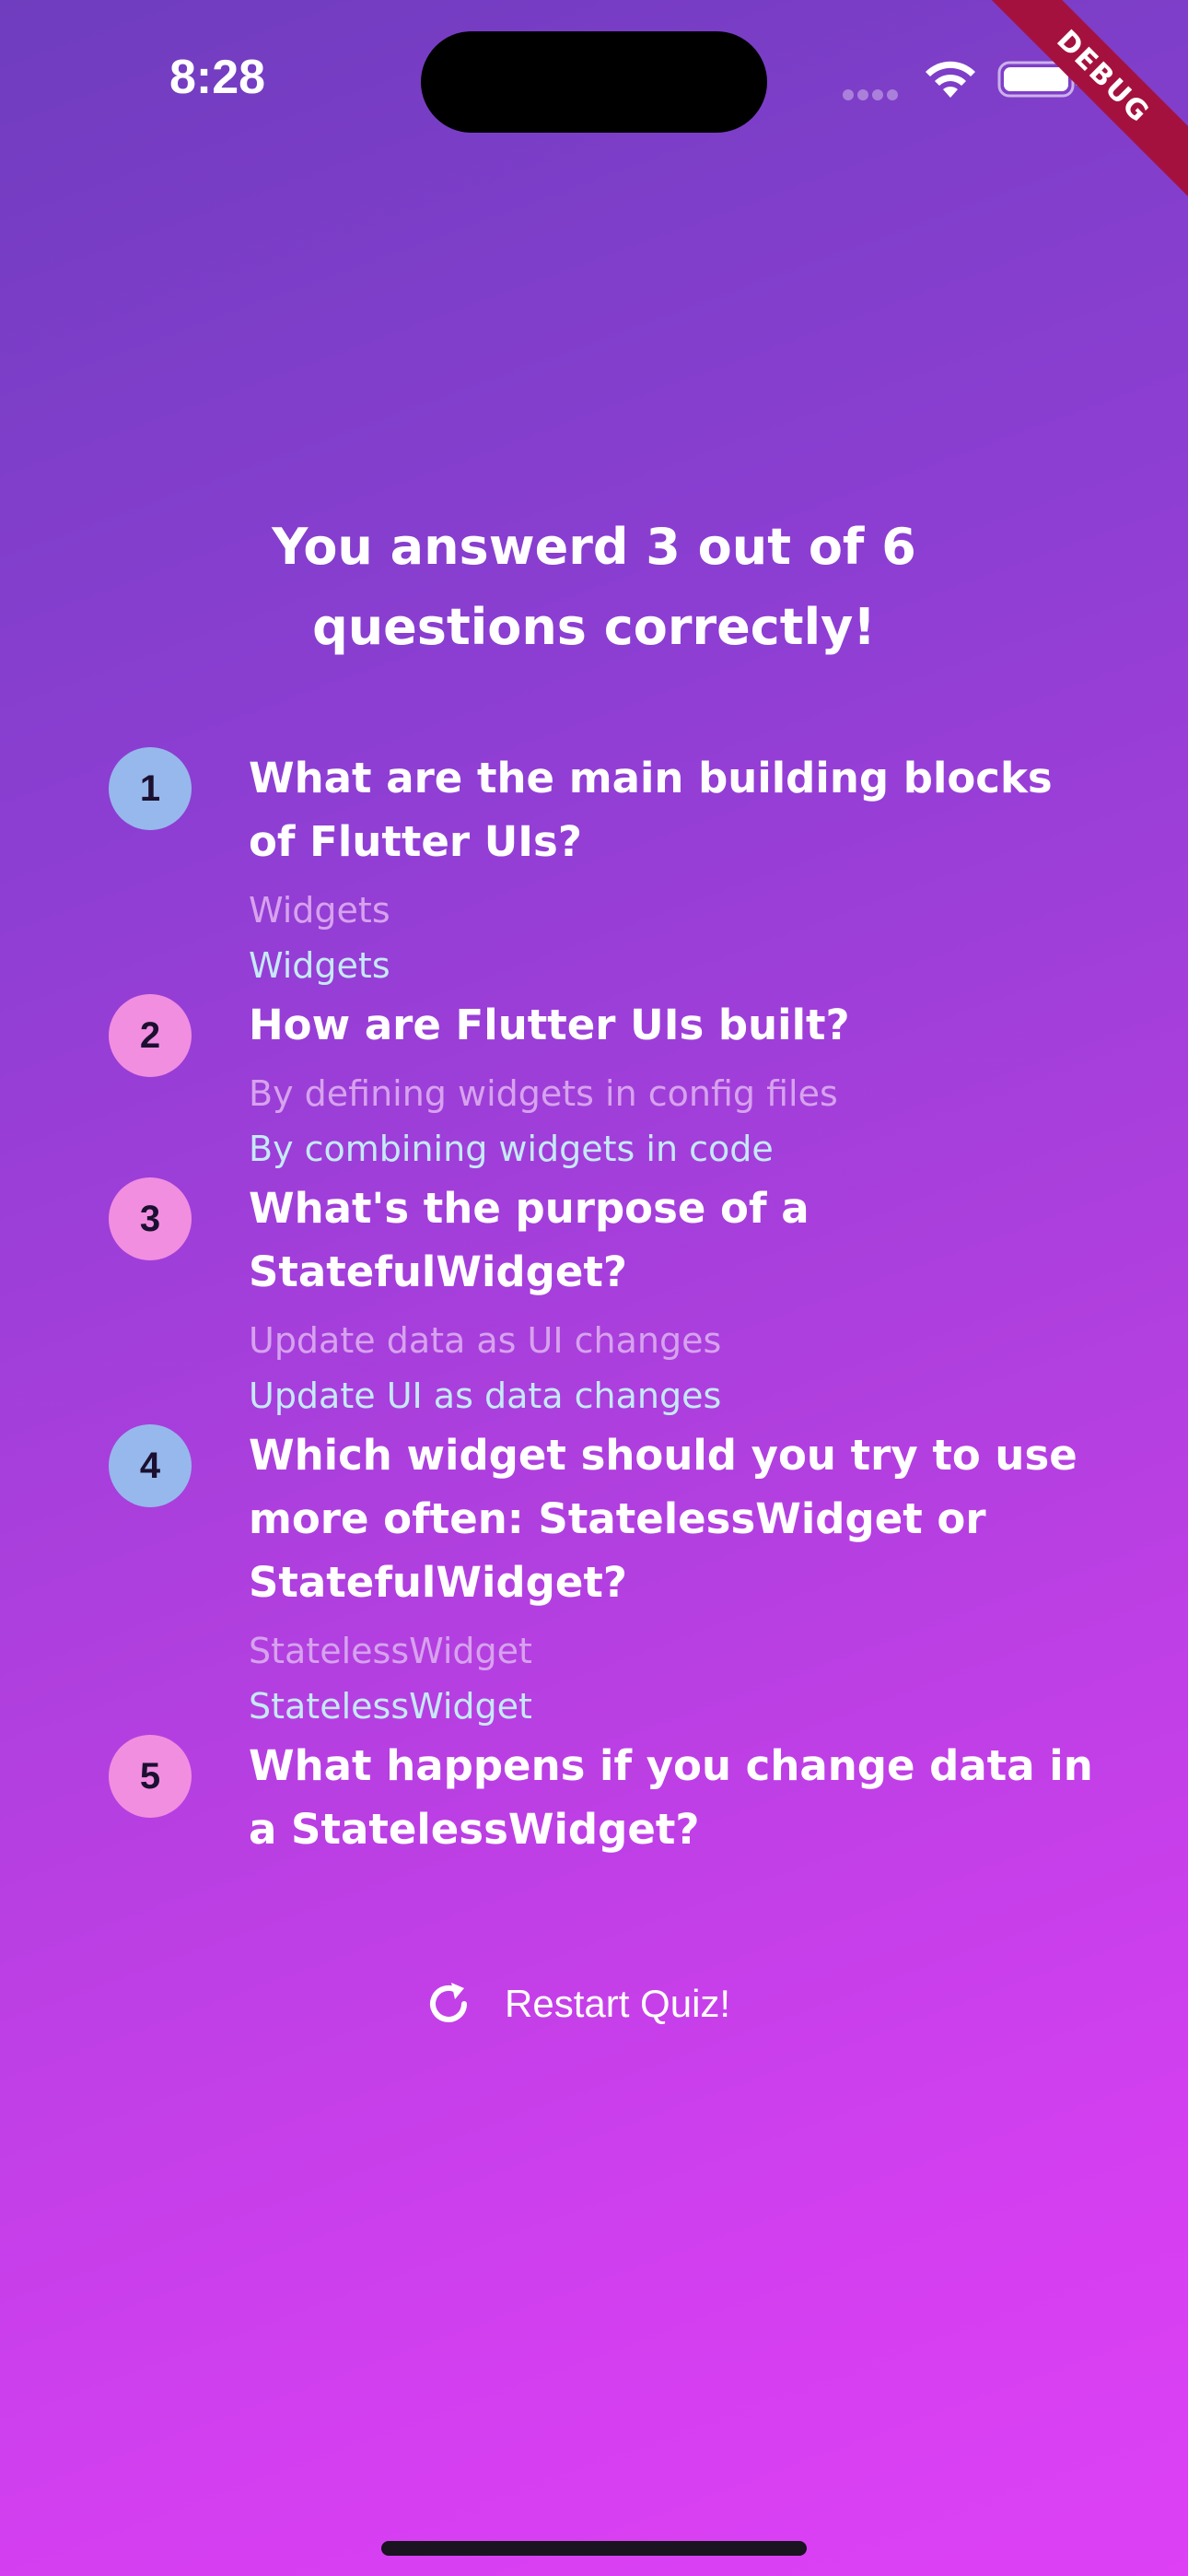 The width and height of the screenshot is (1188, 2576). What do you see at coordinates (951, 79) in the screenshot?
I see `wifi-icon` at bounding box center [951, 79].